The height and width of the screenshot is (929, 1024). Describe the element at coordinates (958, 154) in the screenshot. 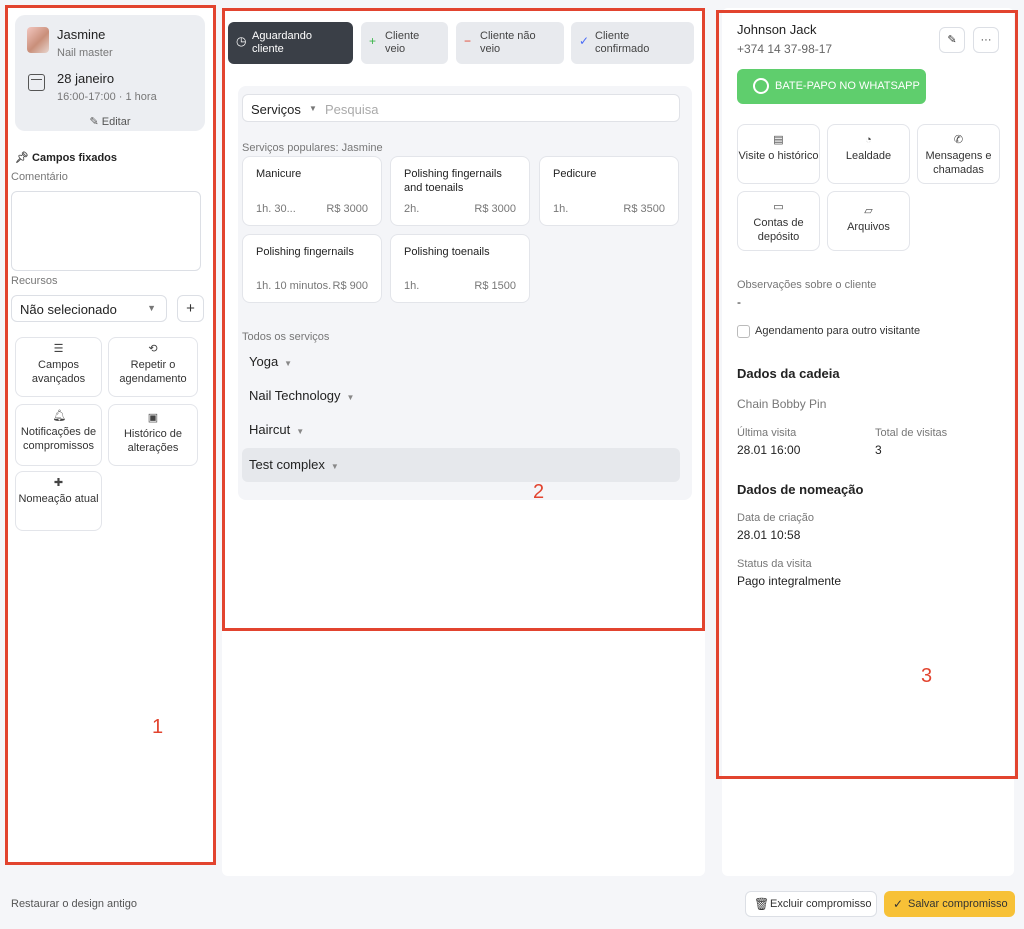

I see `messages-calls-tile: ✆ Mensagens e chamadas` at that location.